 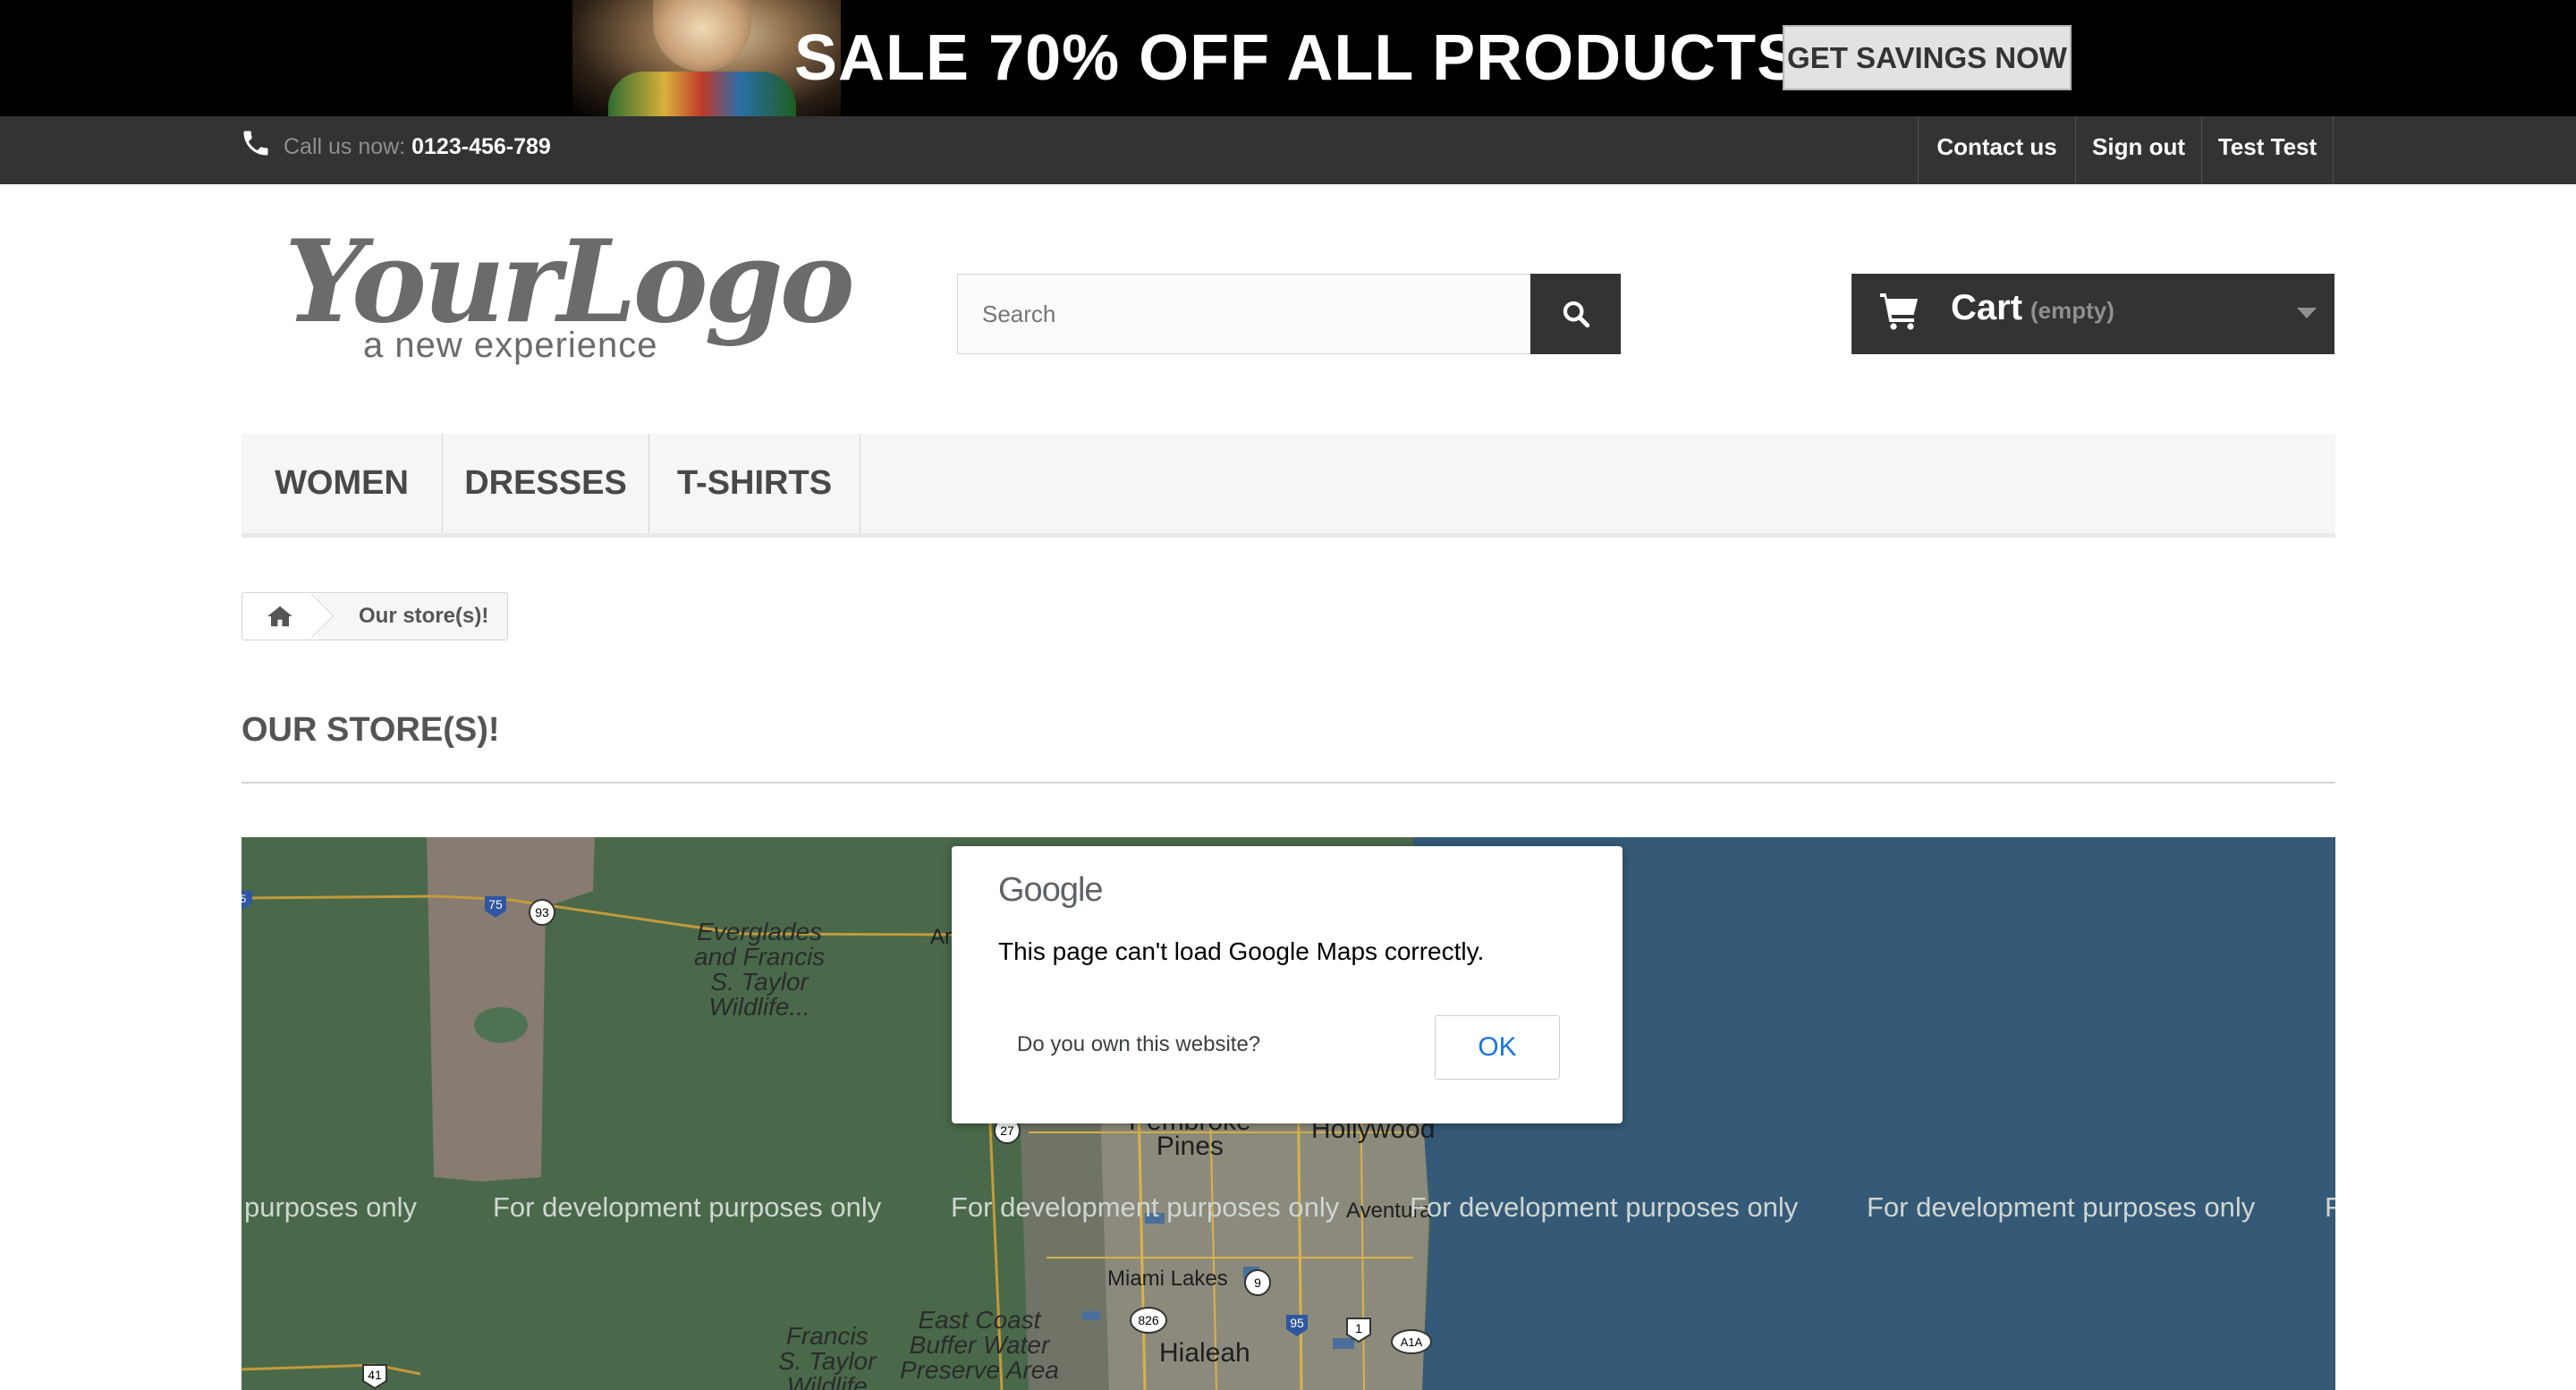 I want to click on menu-item-women: Women, so click(x=342, y=483).